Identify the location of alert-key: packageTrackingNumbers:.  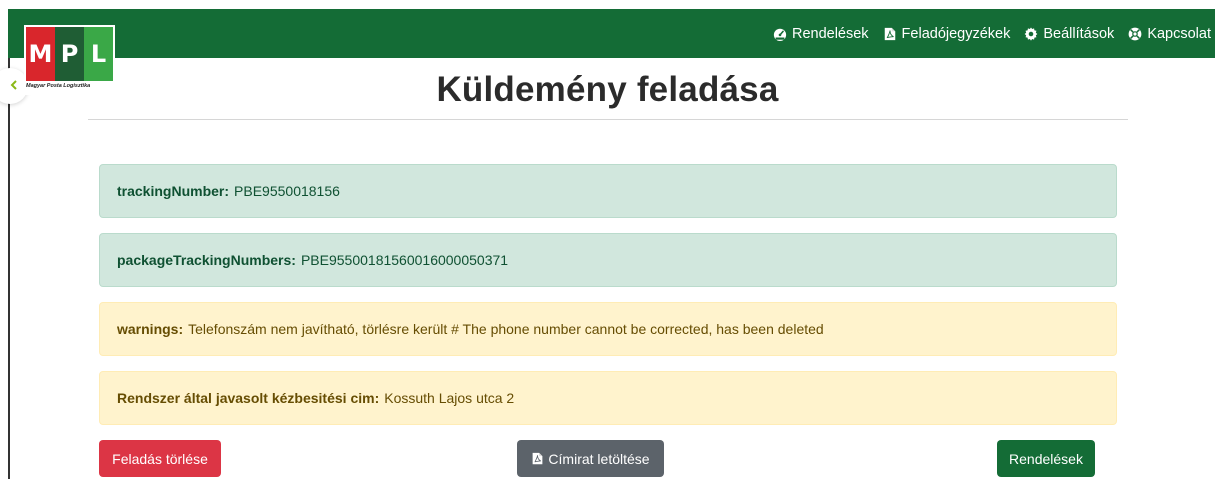
(206, 260).